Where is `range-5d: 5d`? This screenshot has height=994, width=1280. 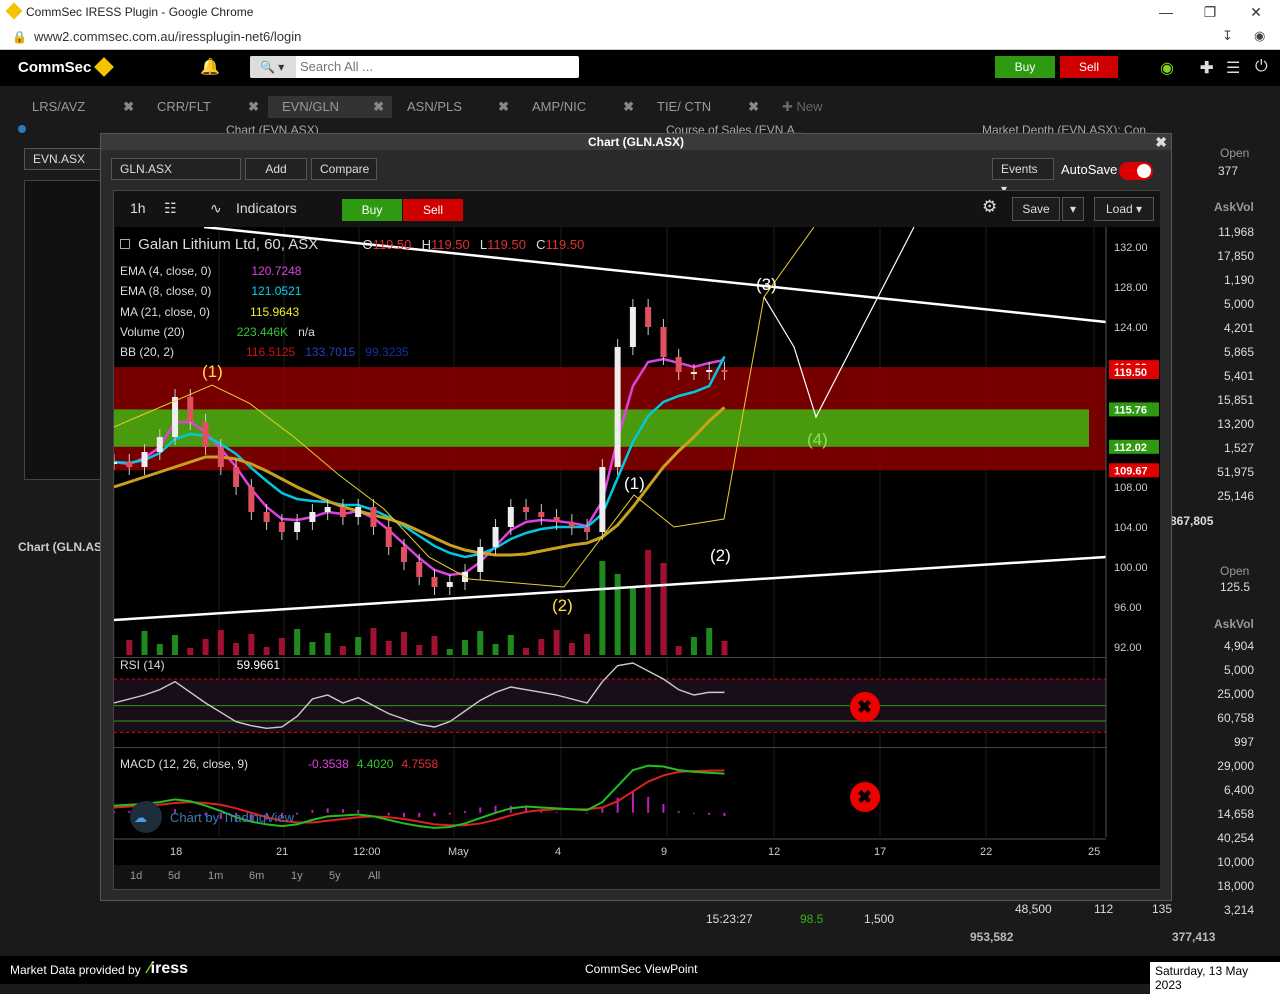 range-5d: 5d is located at coordinates (174, 876).